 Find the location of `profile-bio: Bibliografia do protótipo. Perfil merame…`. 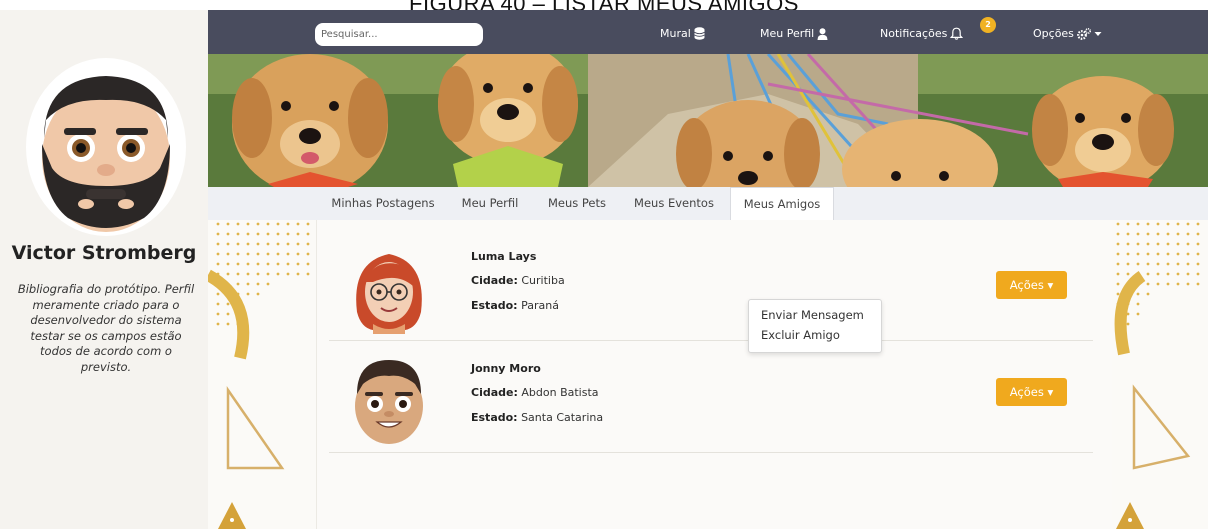

profile-bio: Bibliografia do protótipo. Perfil merame… is located at coordinates (106, 328).